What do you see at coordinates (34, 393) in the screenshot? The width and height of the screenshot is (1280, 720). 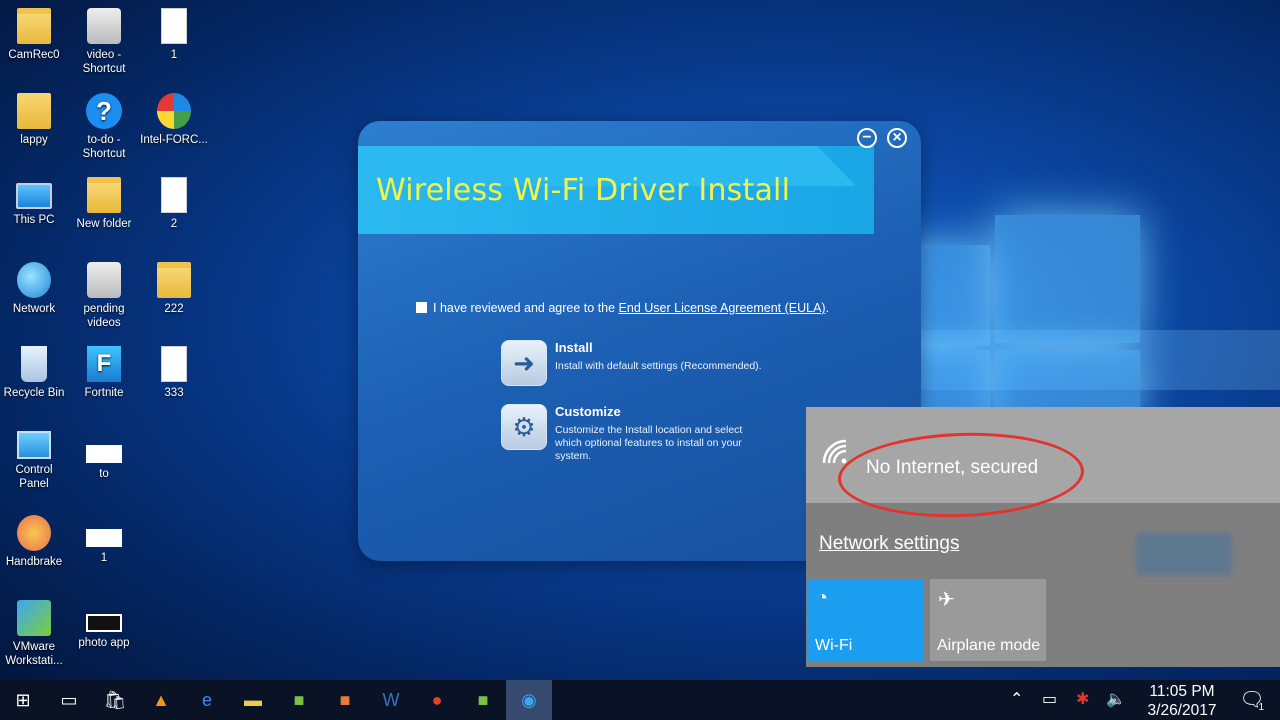 I see `desktop-icon-label: Recycle Bin` at bounding box center [34, 393].